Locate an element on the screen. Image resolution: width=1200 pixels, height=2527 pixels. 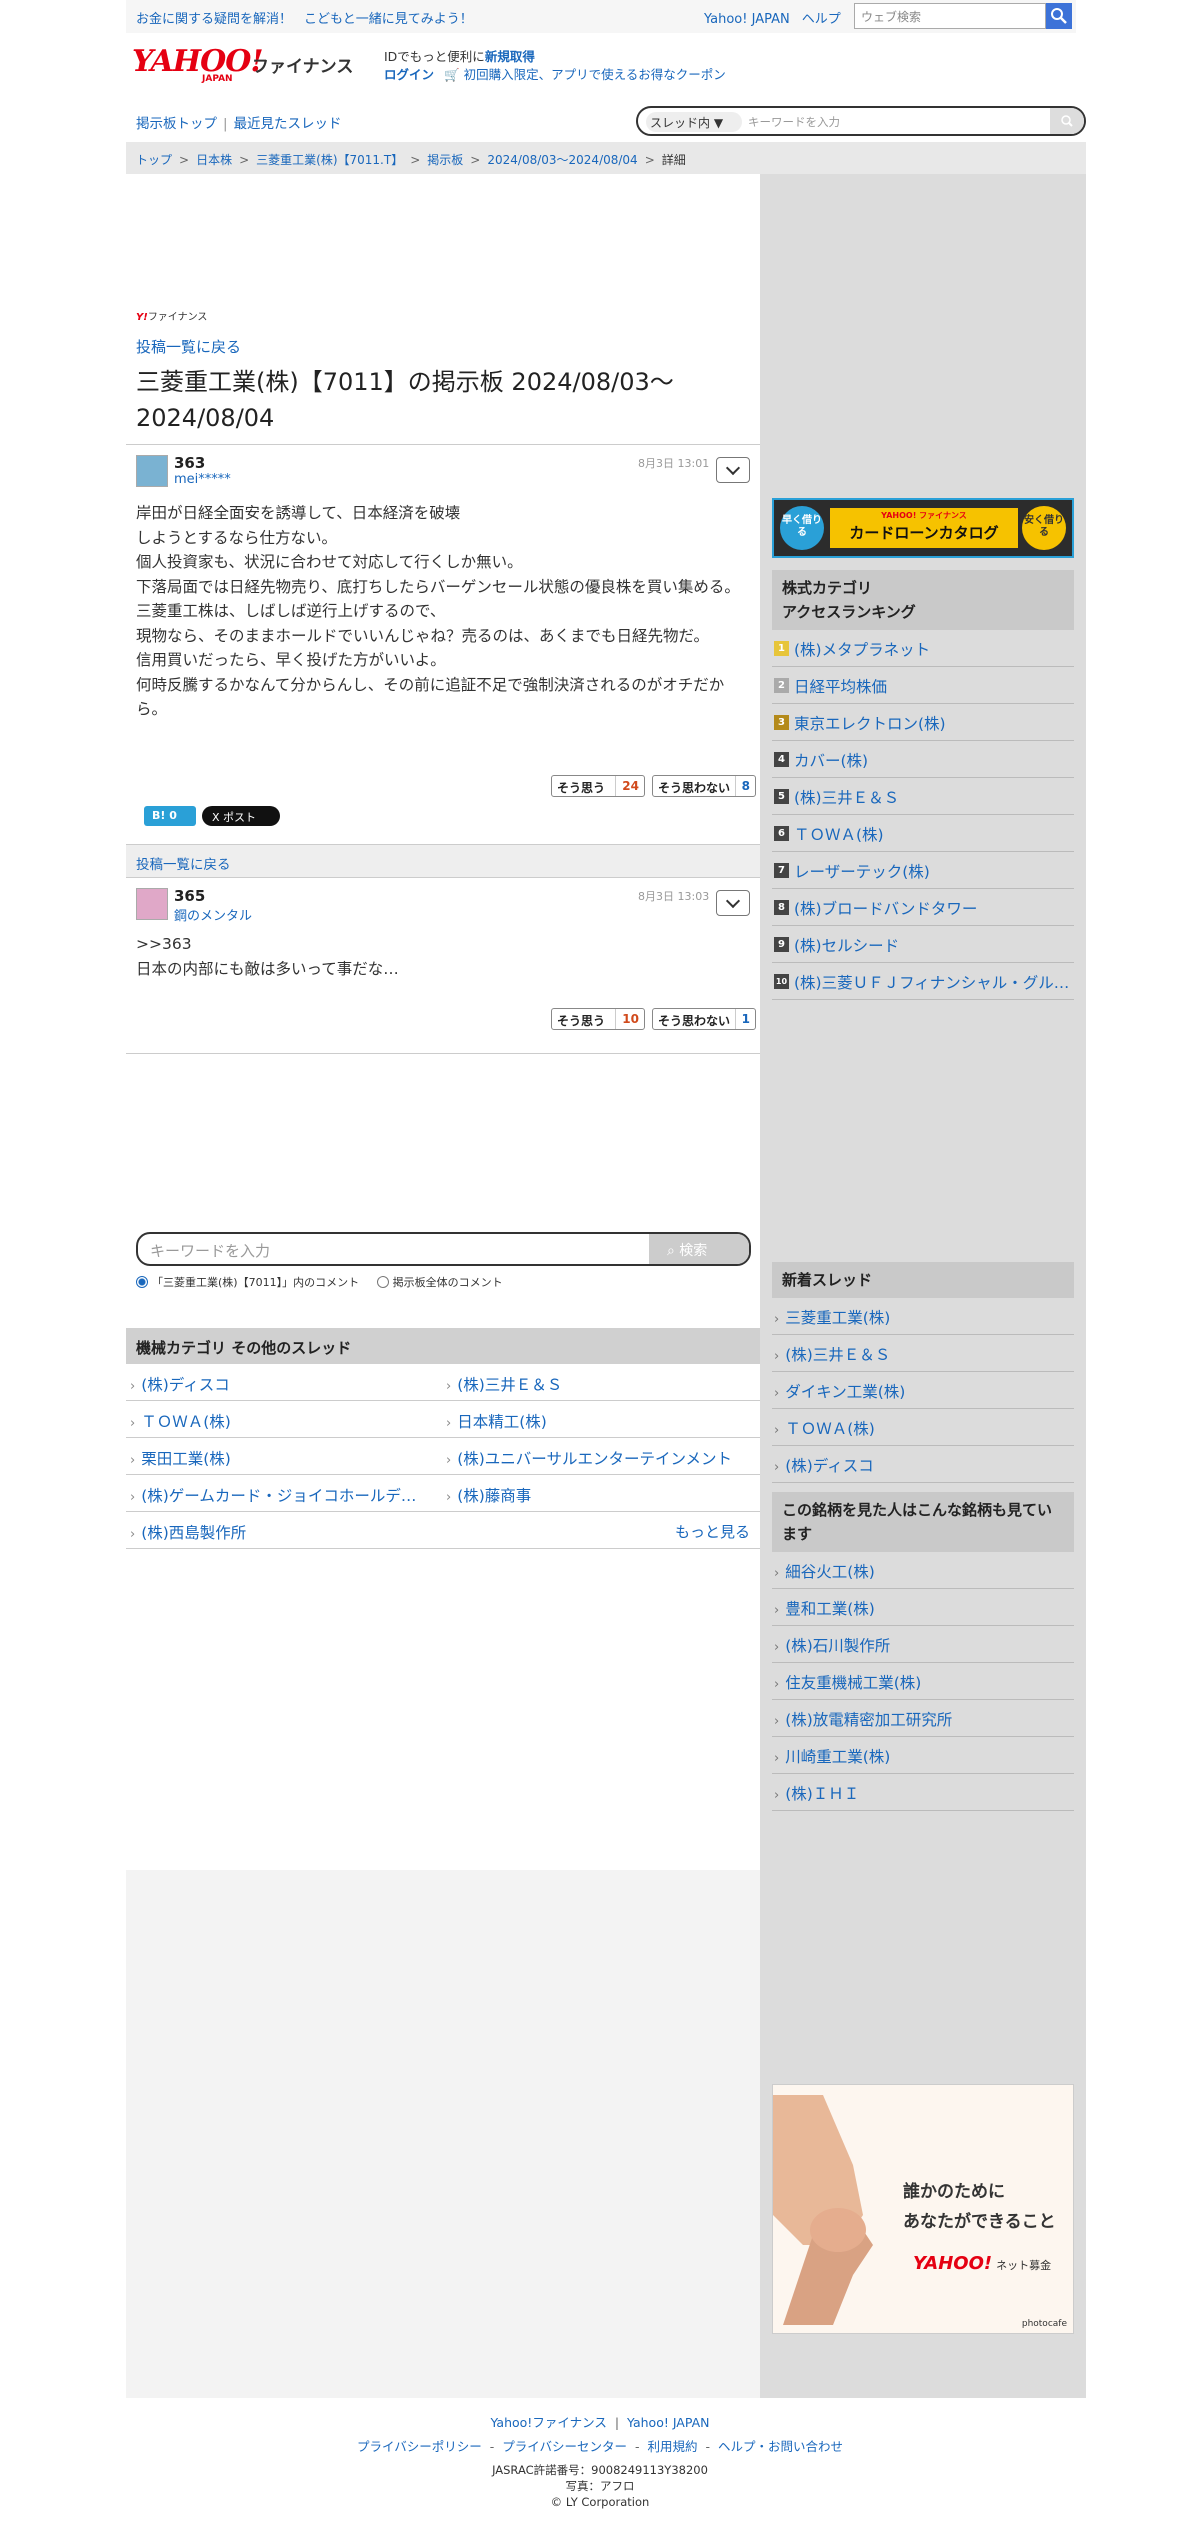
coupon-link: 初回購入限定、アプリで使えるお得なクーポン is located at coordinates (595, 74).